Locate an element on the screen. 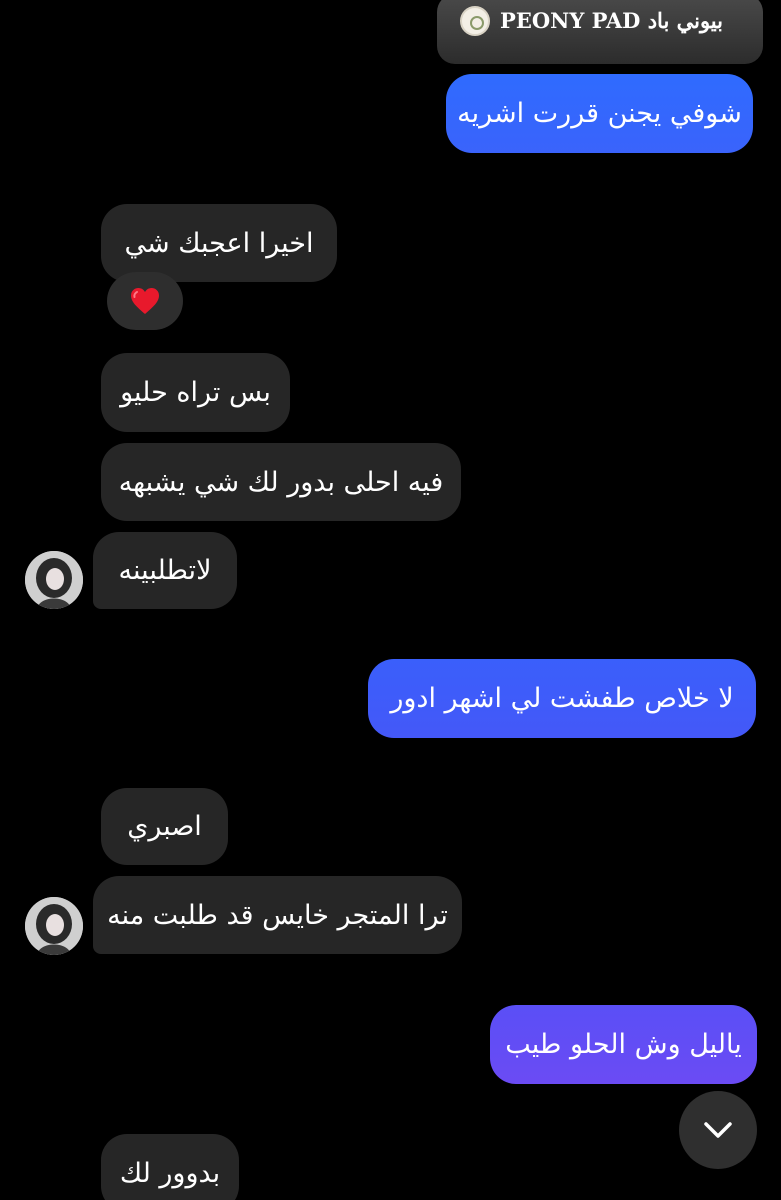 Image resolution: width=781 pixels, height=1200 pixels. incoming-message: لاتطلبينه is located at coordinates (165, 570).